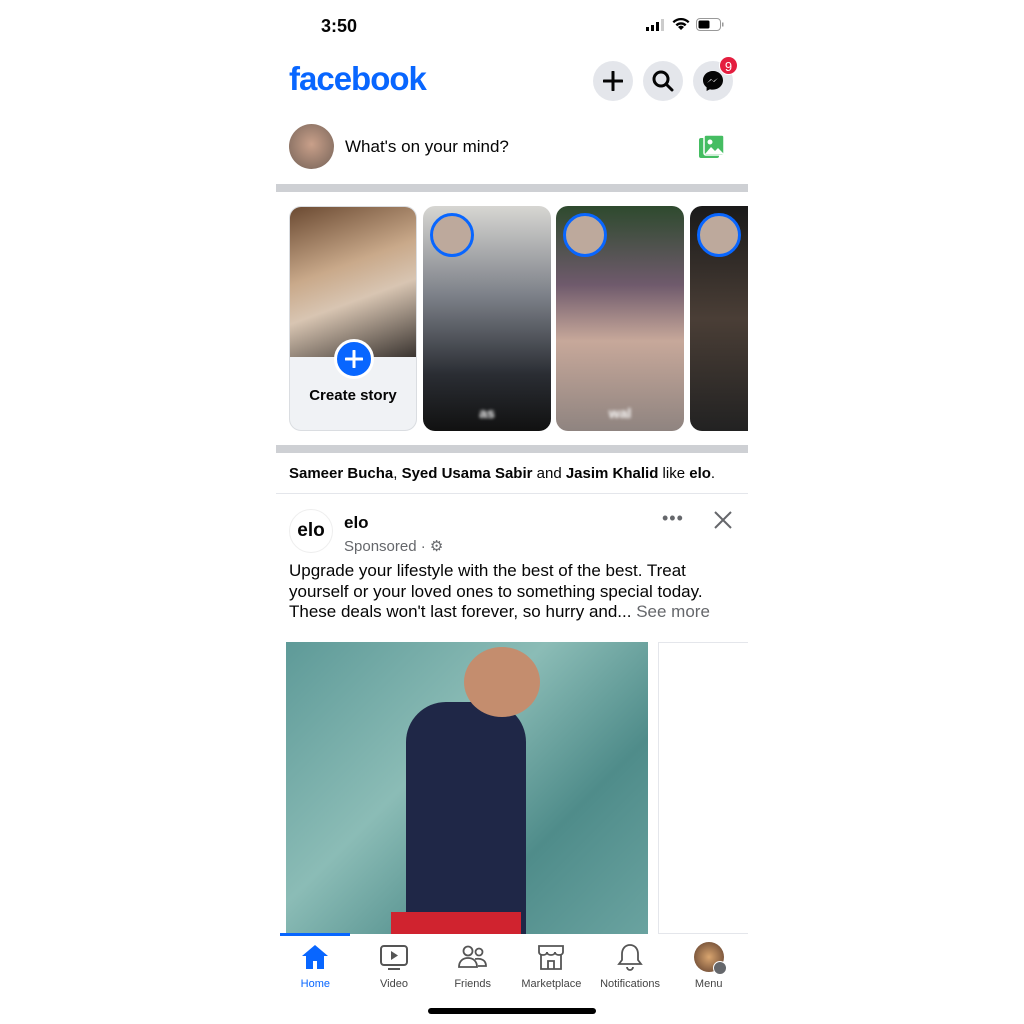 The width and height of the screenshot is (1024, 1024). I want to click on messenger-button: 9, so click(715, 78).